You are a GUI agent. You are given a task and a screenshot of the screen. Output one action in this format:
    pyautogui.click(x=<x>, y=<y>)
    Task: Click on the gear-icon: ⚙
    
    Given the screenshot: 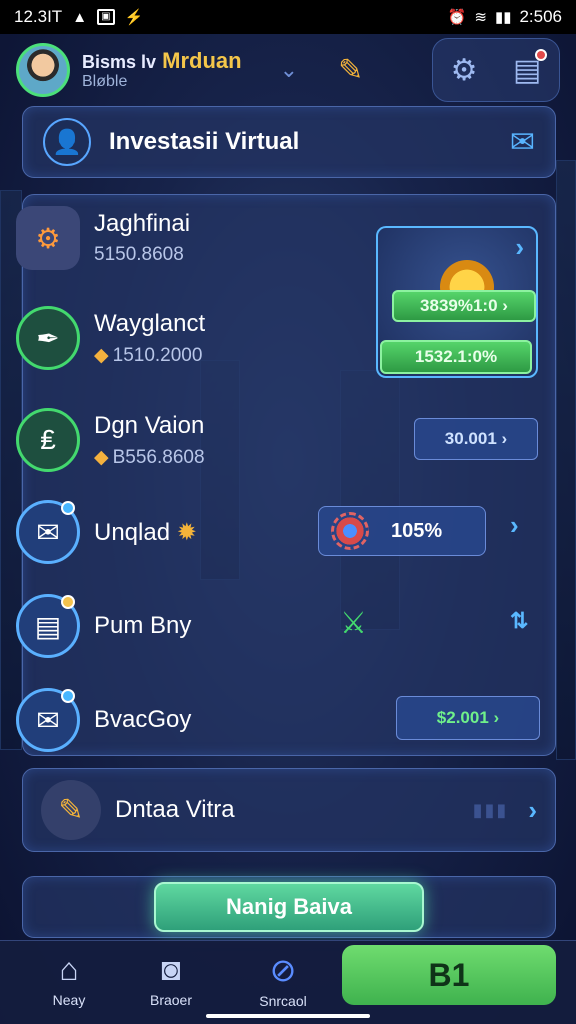 What is the action you would take?
    pyautogui.click(x=464, y=70)
    